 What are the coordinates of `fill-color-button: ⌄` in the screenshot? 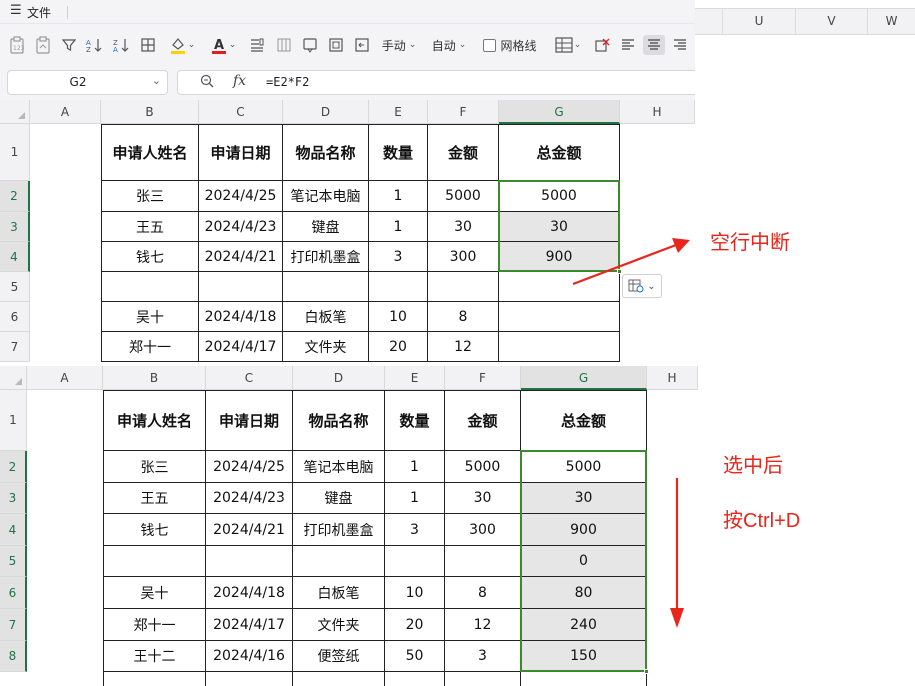 It's located at (182, 45).